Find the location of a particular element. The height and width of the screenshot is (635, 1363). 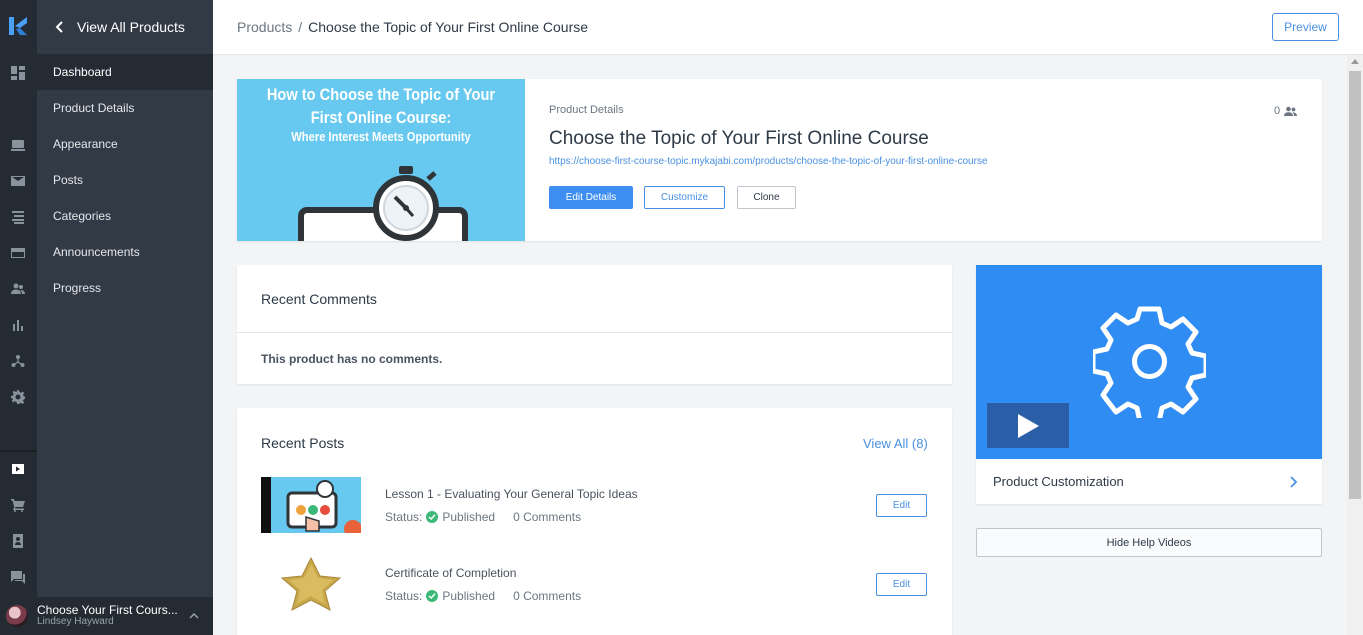

member-count-value: 0 is located at coordinates (1277, 111).